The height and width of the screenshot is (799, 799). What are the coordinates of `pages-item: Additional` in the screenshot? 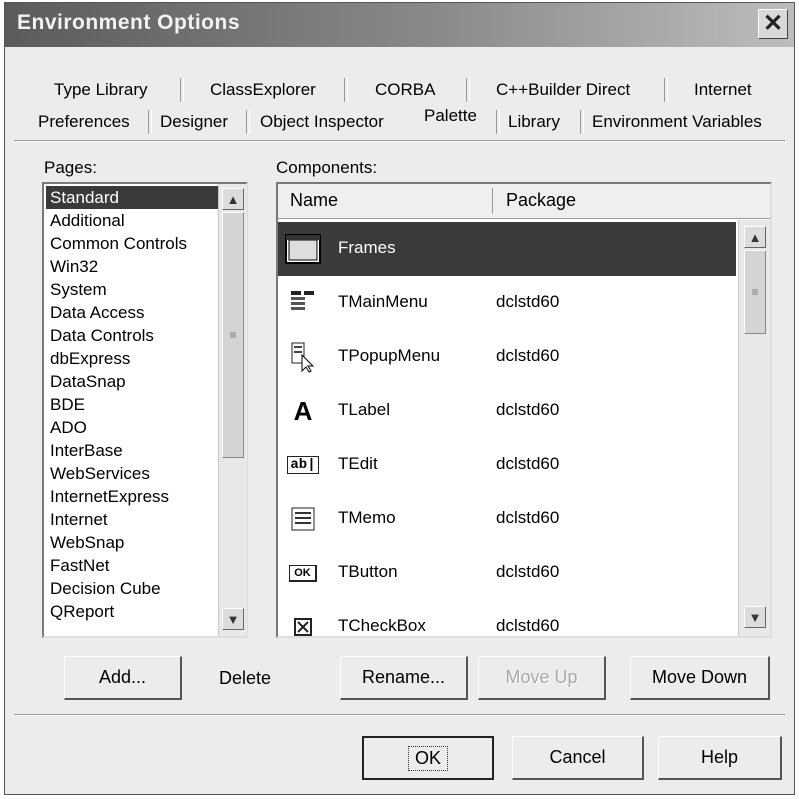 It's located at (87, 220).